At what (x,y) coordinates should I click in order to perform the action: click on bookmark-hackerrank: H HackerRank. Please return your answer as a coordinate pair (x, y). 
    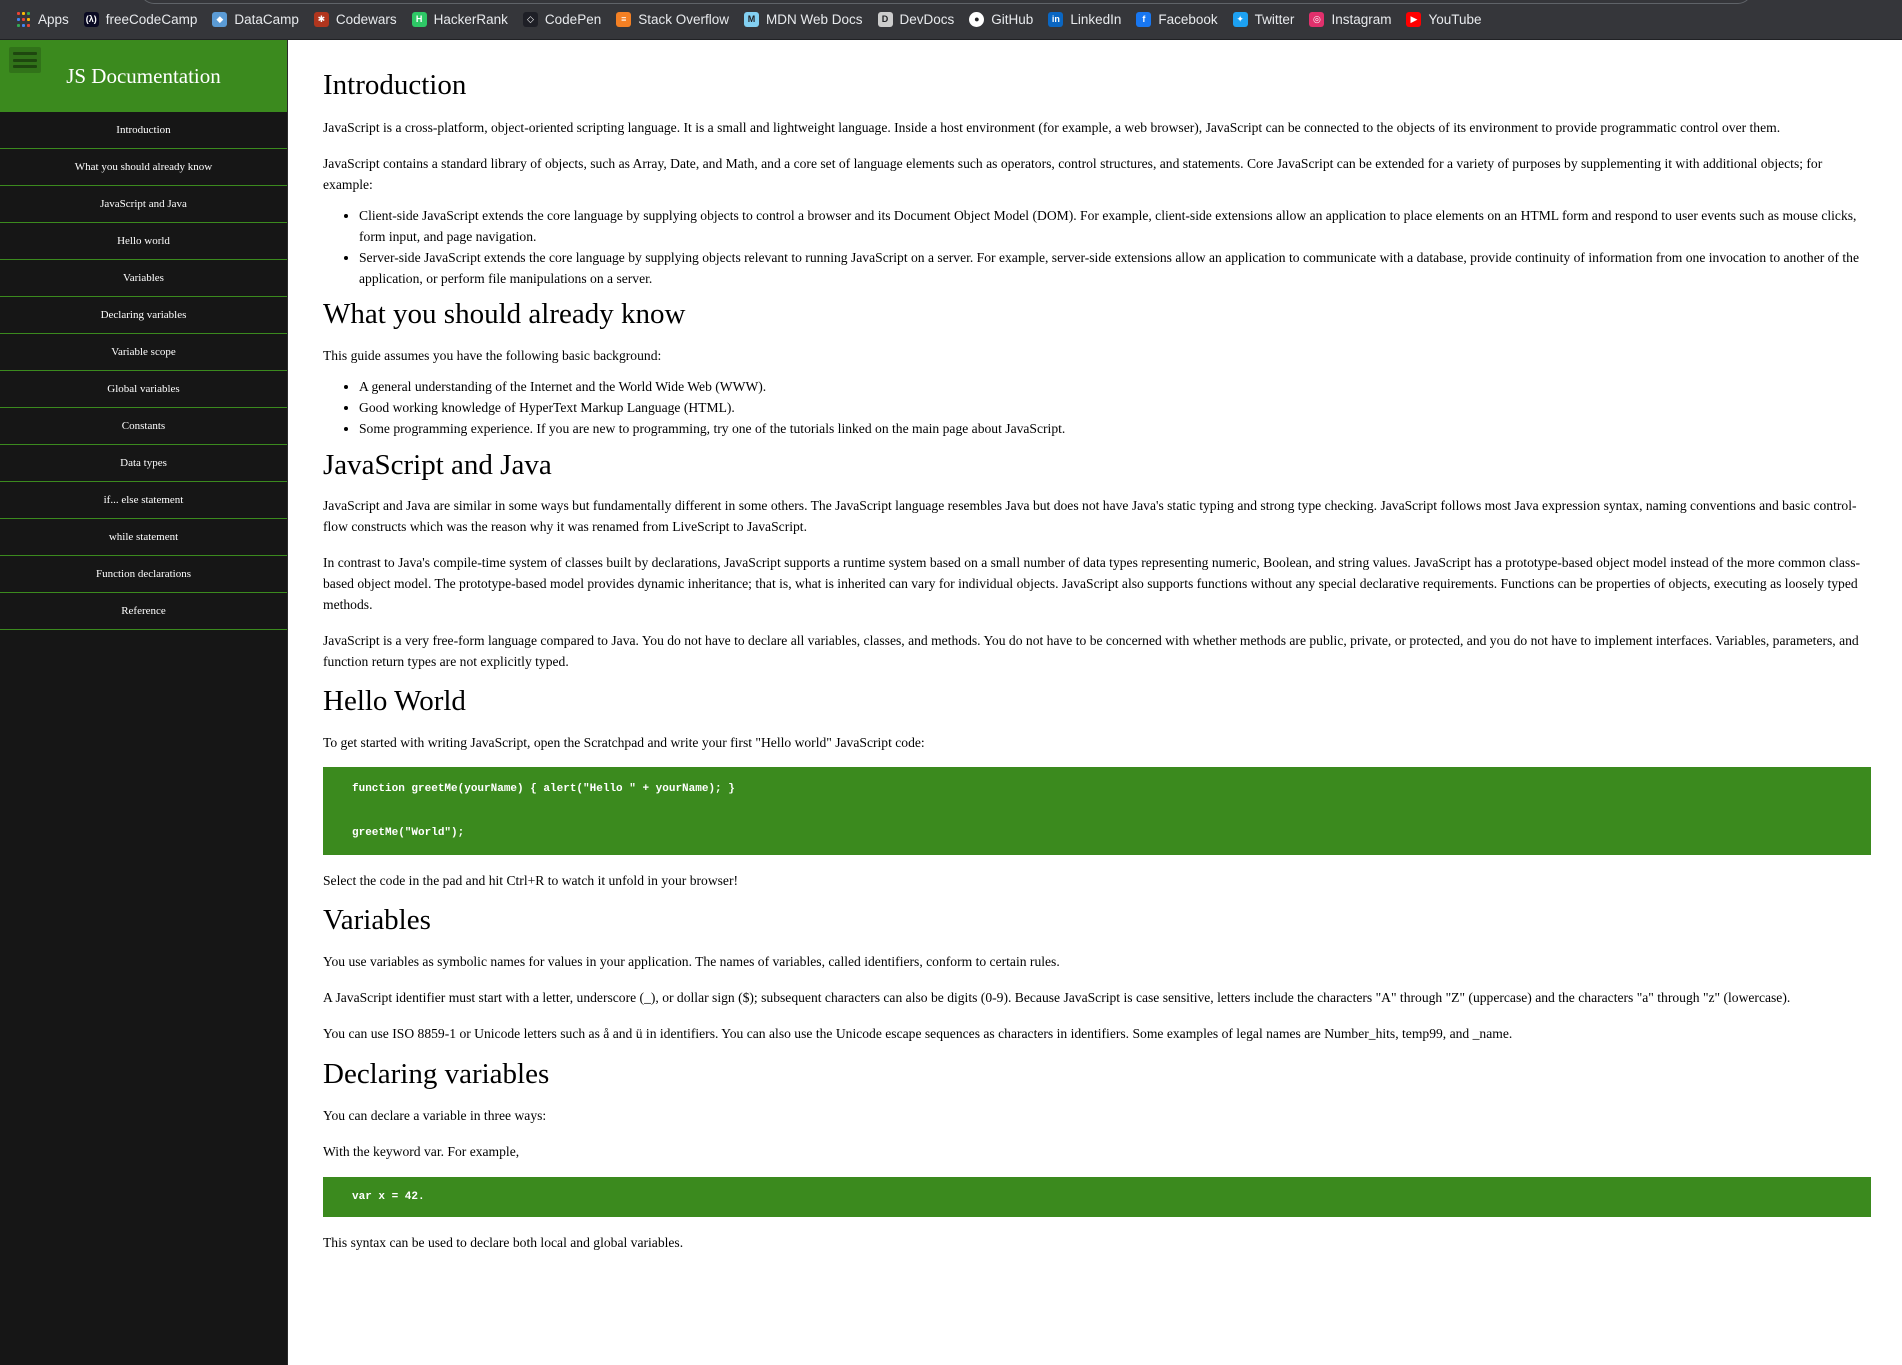
    Looking at the image, I should click on (459, 19).